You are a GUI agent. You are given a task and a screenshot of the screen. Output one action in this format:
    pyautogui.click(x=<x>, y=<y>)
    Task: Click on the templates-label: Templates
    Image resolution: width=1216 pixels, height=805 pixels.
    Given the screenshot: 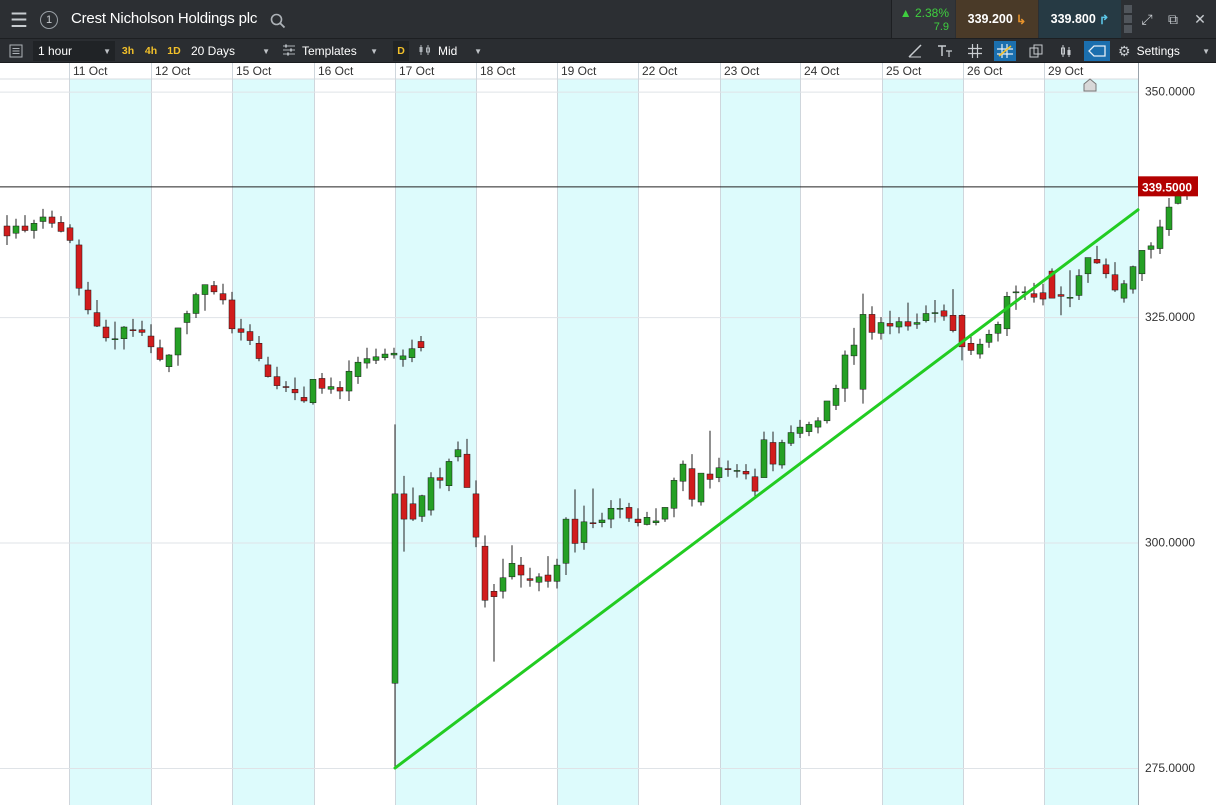 What is the action you would take?
    pyautogui.click(x=329, y=51)
    